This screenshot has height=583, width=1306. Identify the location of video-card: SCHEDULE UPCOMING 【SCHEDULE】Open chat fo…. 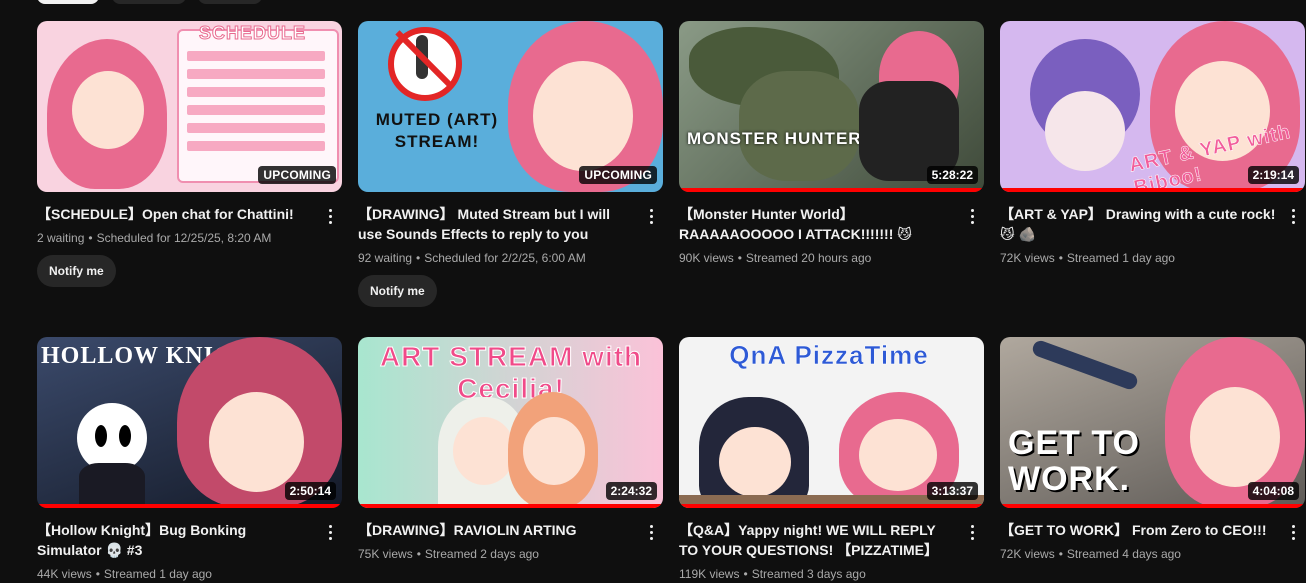
(189, 154).